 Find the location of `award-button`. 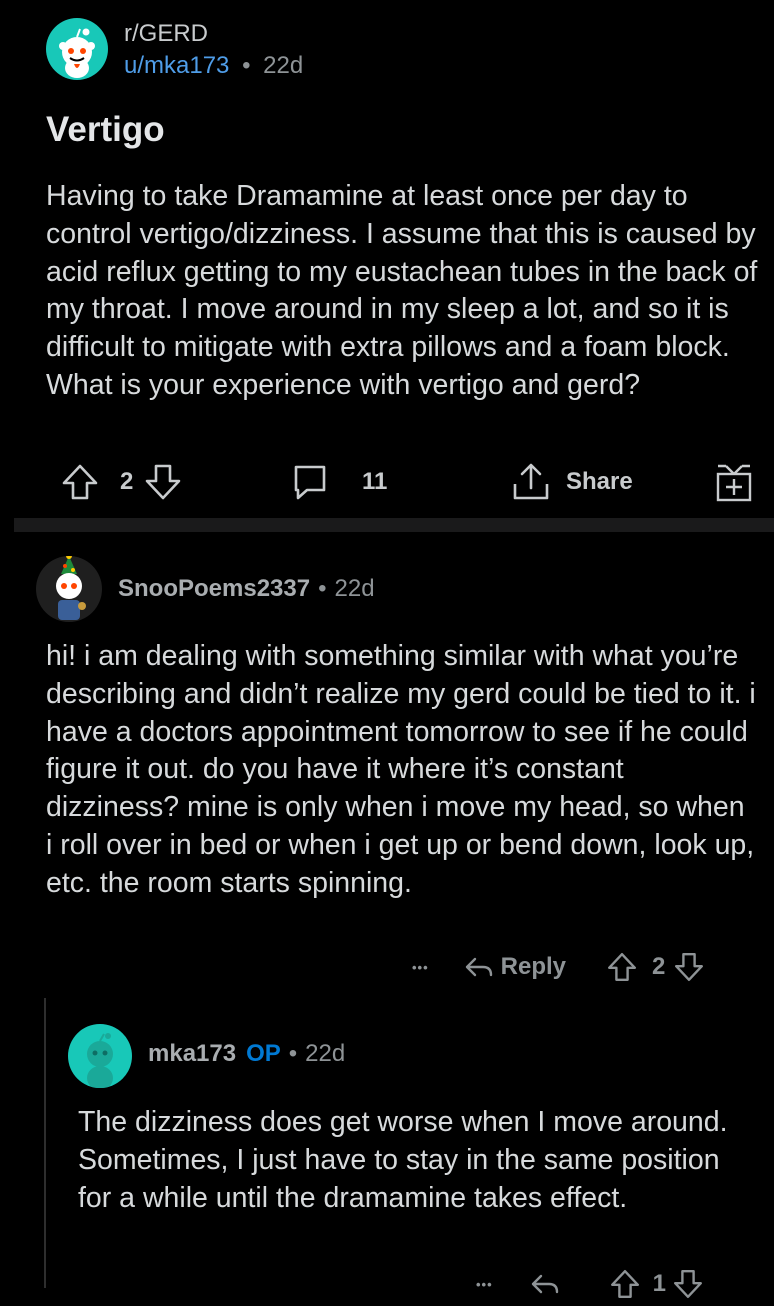

award-button is located at coordinates (734, 482).